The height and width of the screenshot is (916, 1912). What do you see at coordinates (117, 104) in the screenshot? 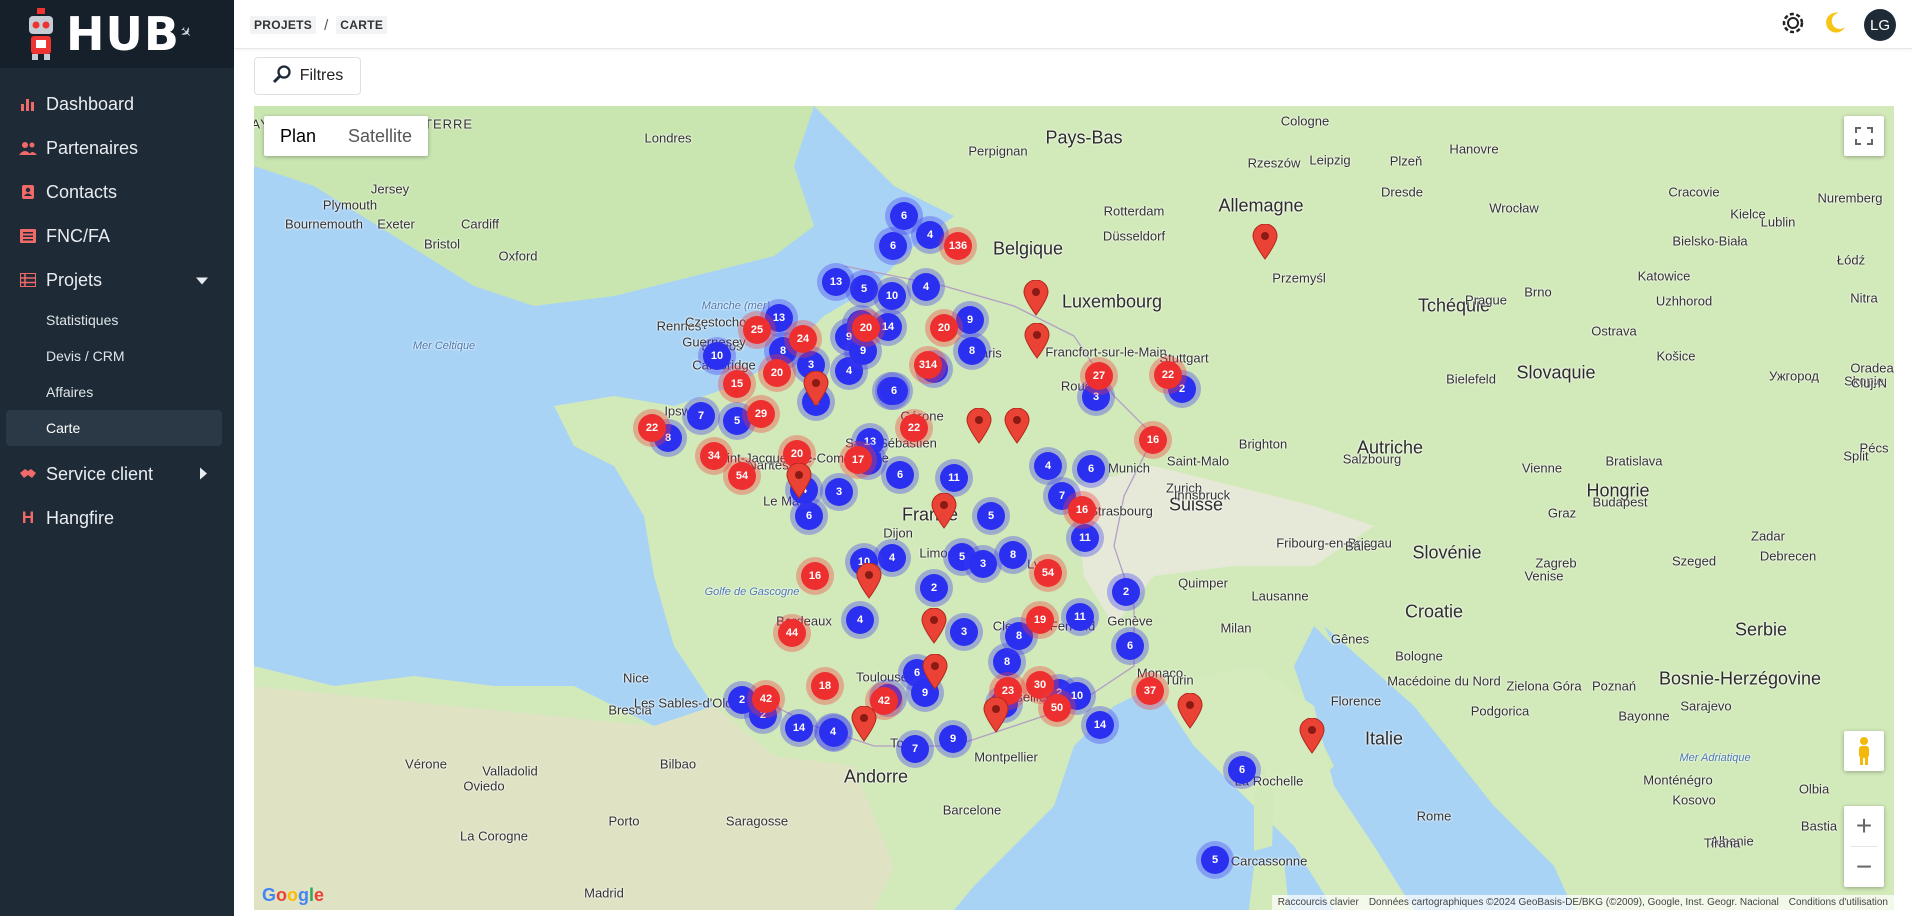
I see `nav-item-dashboard: Dashboard` at bounding box center [117, 104].